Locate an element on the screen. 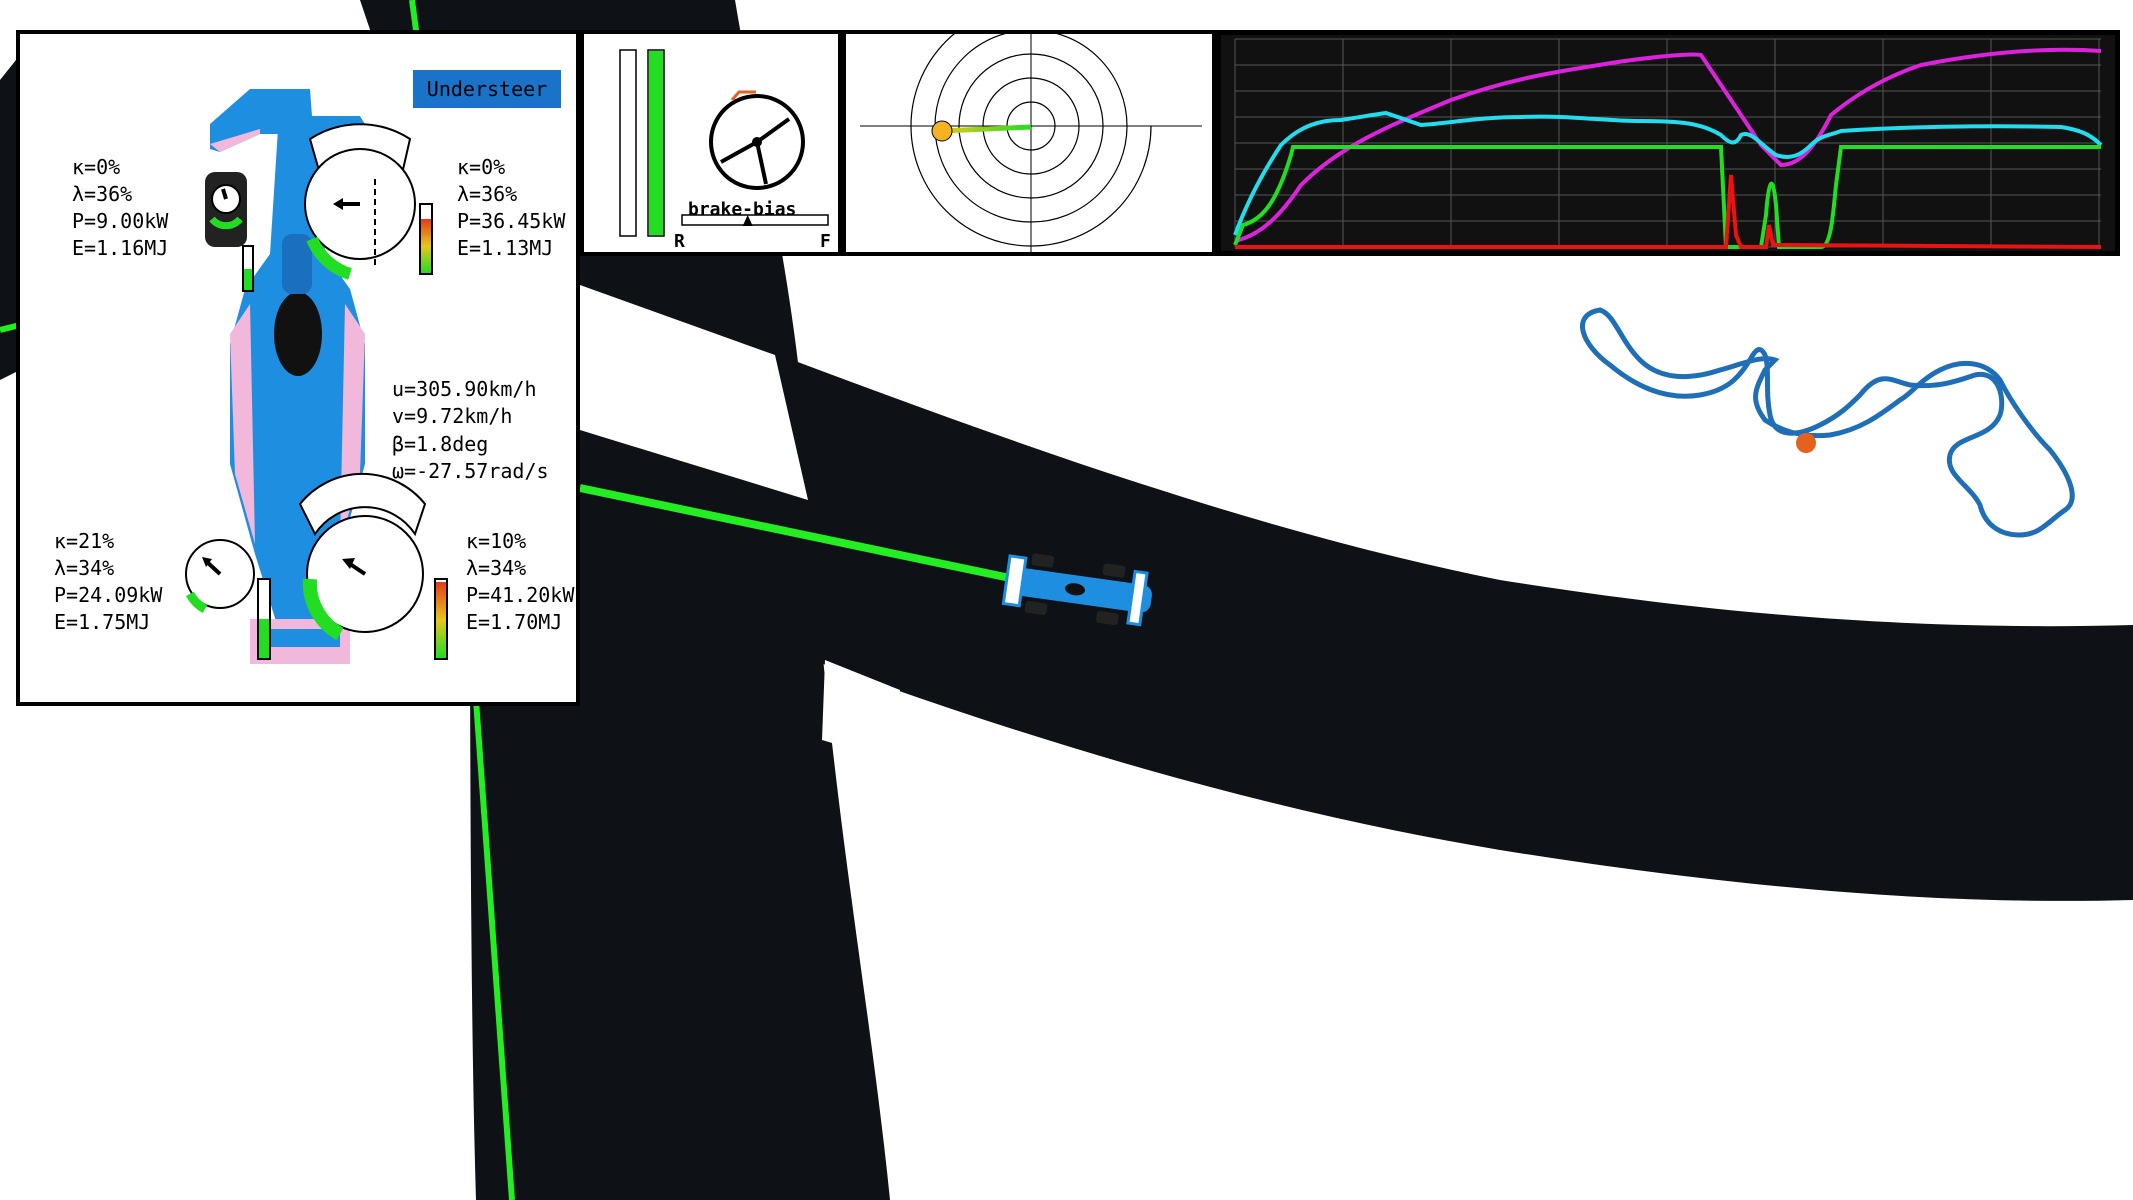 Image resolution: width=2133 pixels, height=1200 pixels. fl-power: P=9.00kW is located at coordinates (120, 221).